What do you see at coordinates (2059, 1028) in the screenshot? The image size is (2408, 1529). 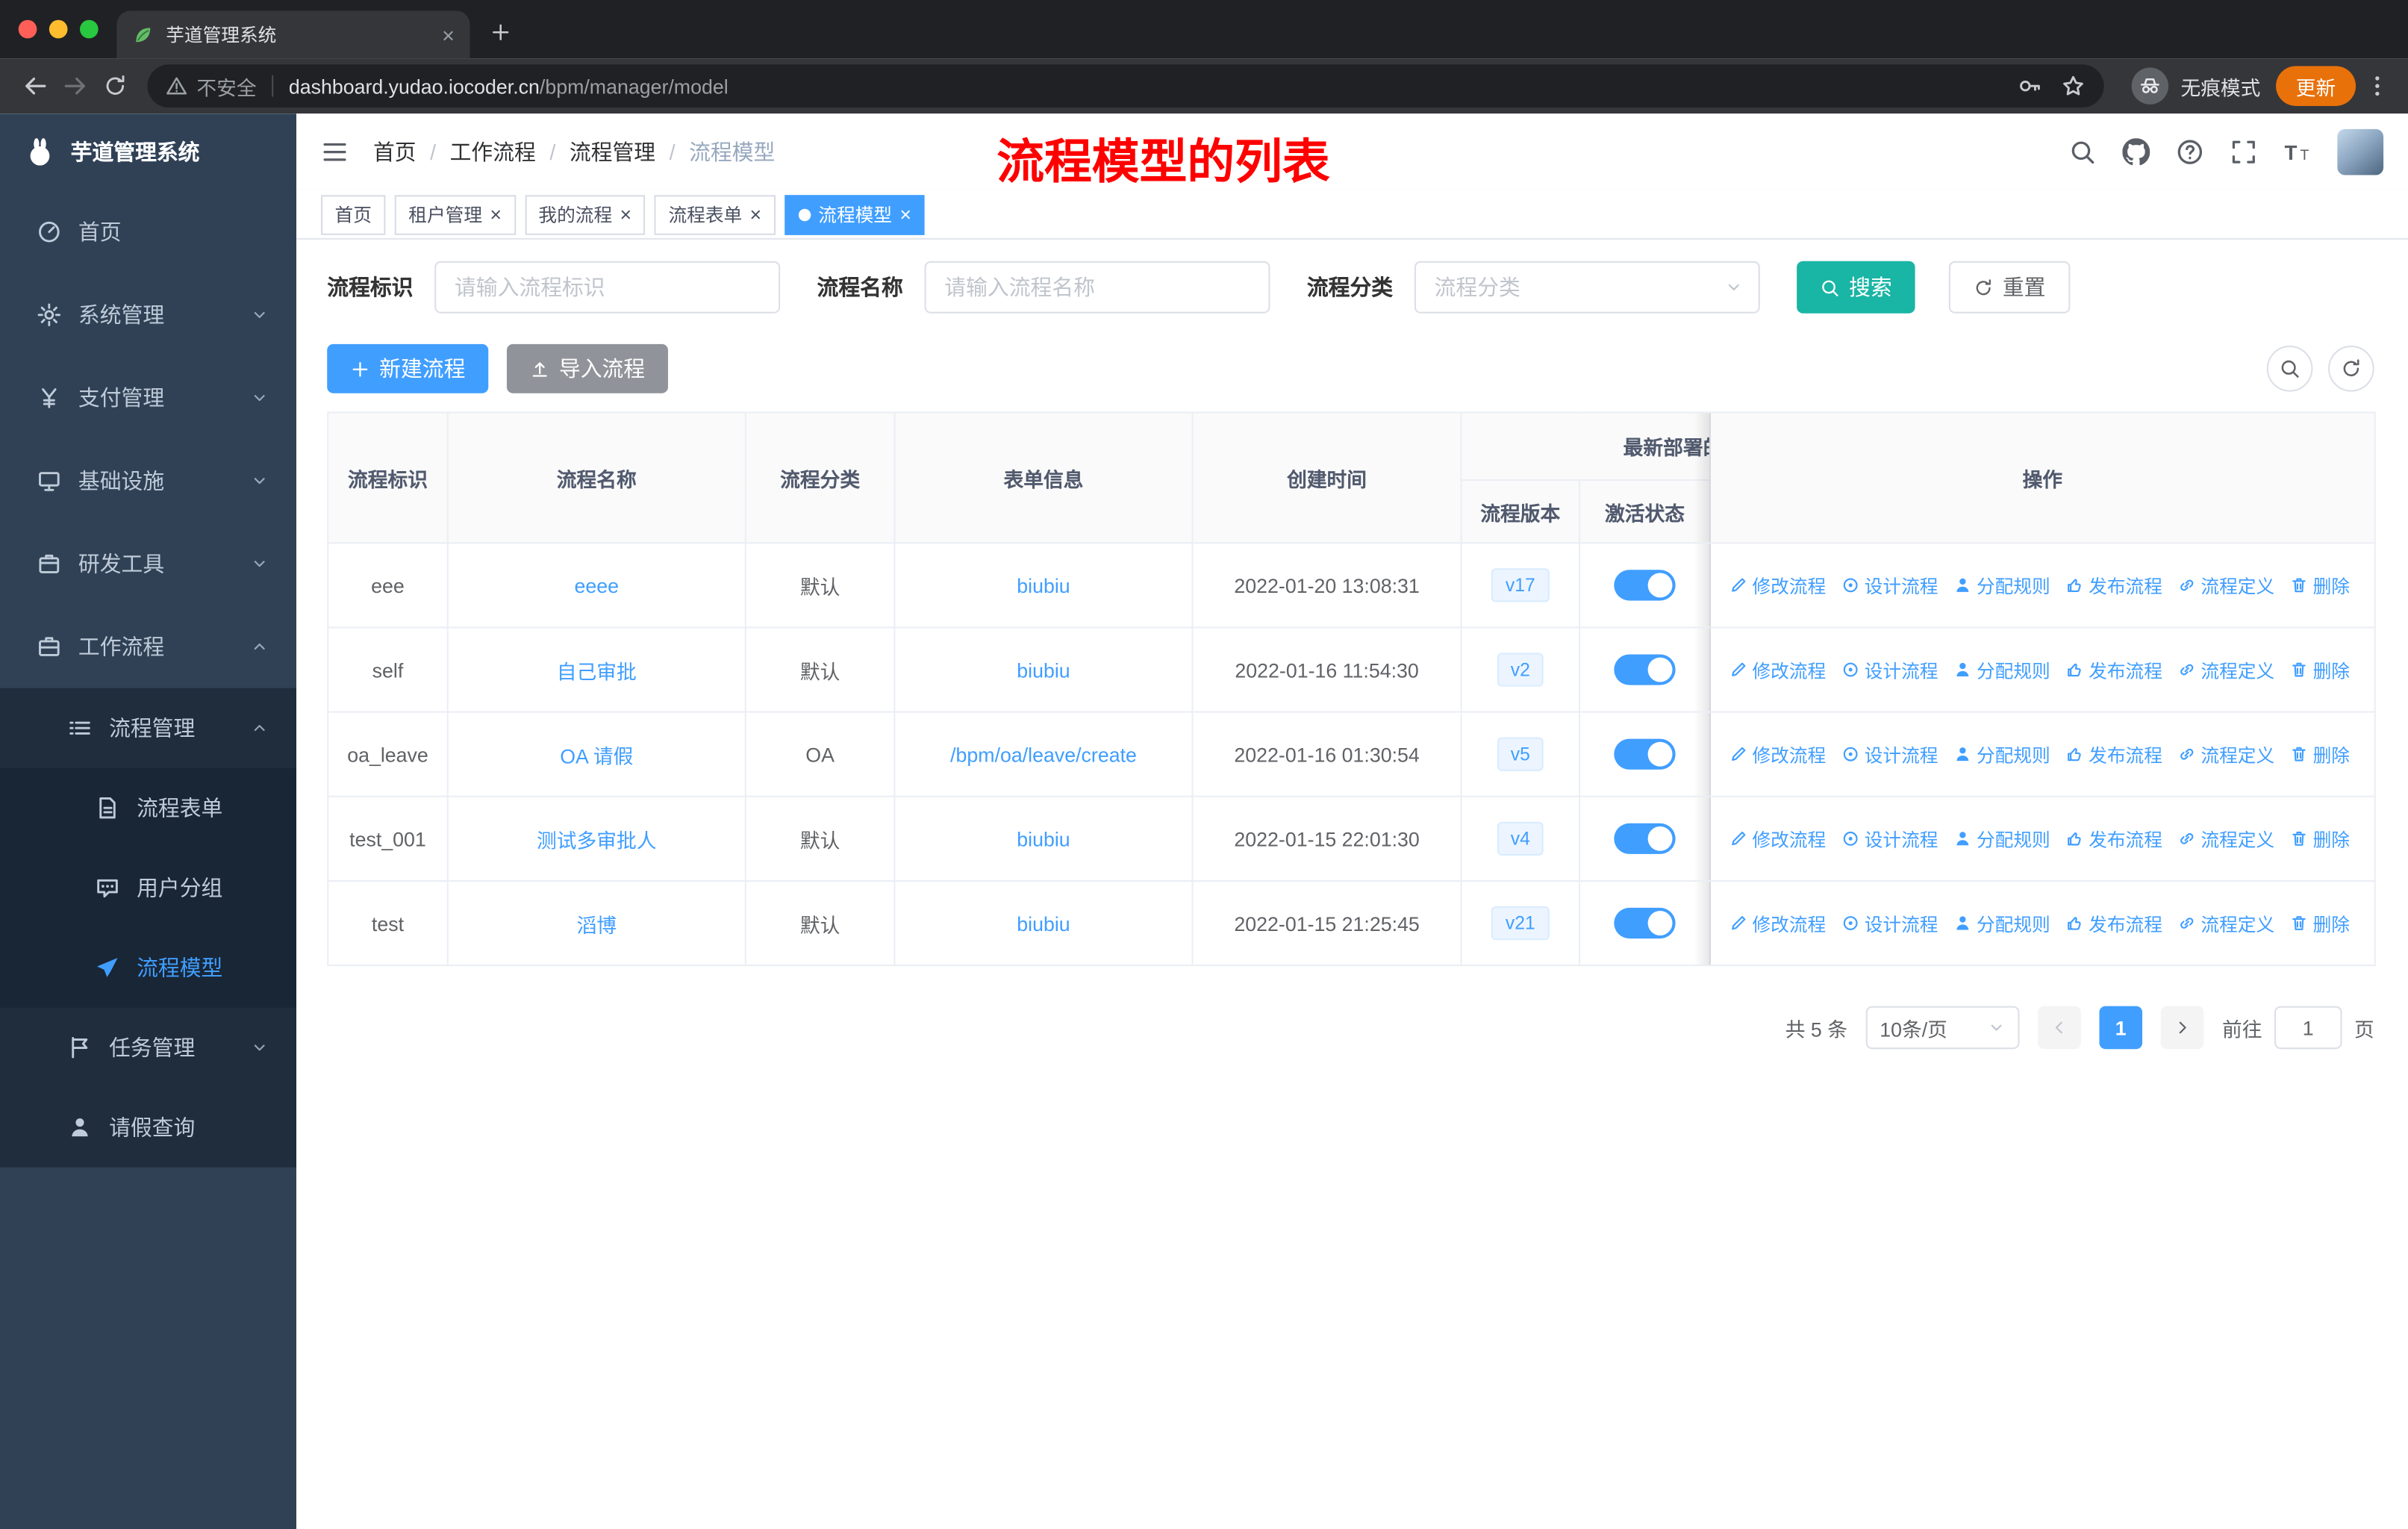 I see `prev-page-button` at bounding box center [2059, 1028].